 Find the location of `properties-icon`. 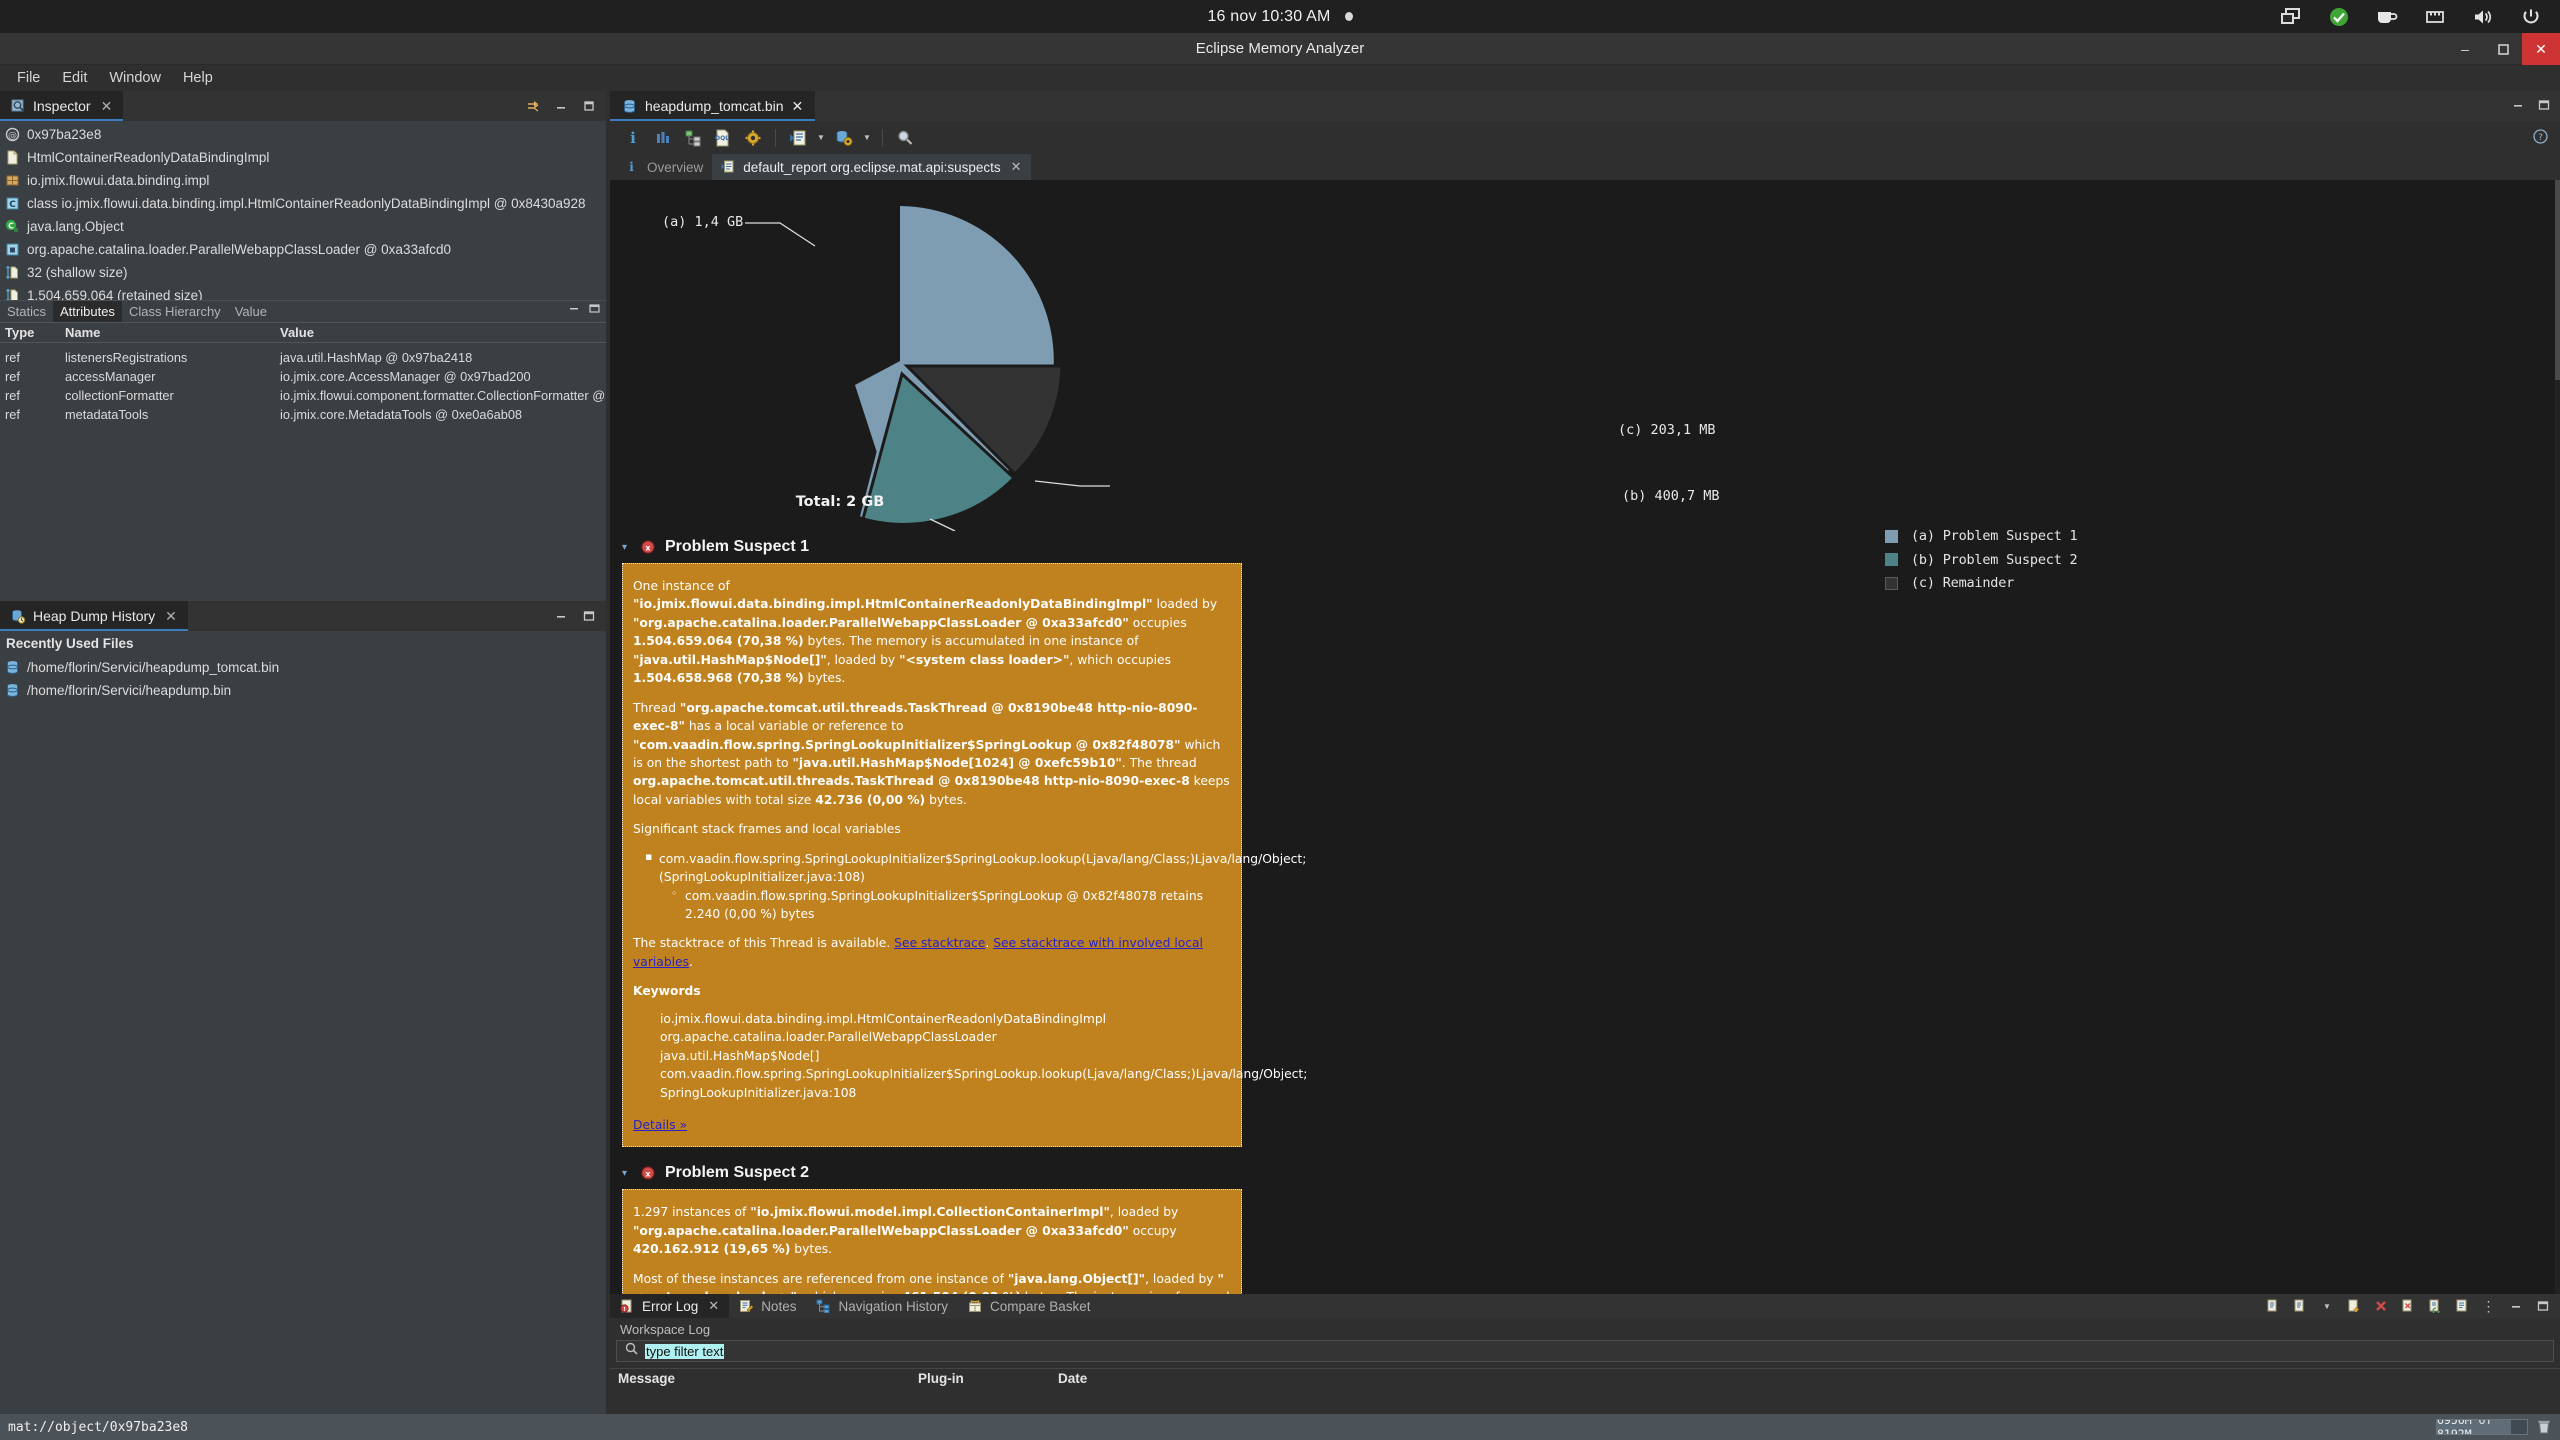

properties-icon is located at coordinates (2462, 1306).